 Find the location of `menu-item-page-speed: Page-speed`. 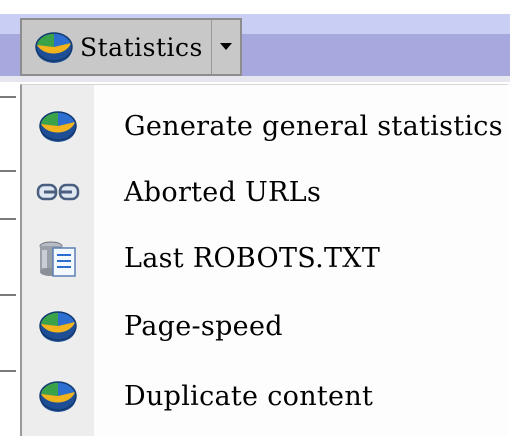

menu-item-page-speed: Page-speed is located at coordinates (265, 326).